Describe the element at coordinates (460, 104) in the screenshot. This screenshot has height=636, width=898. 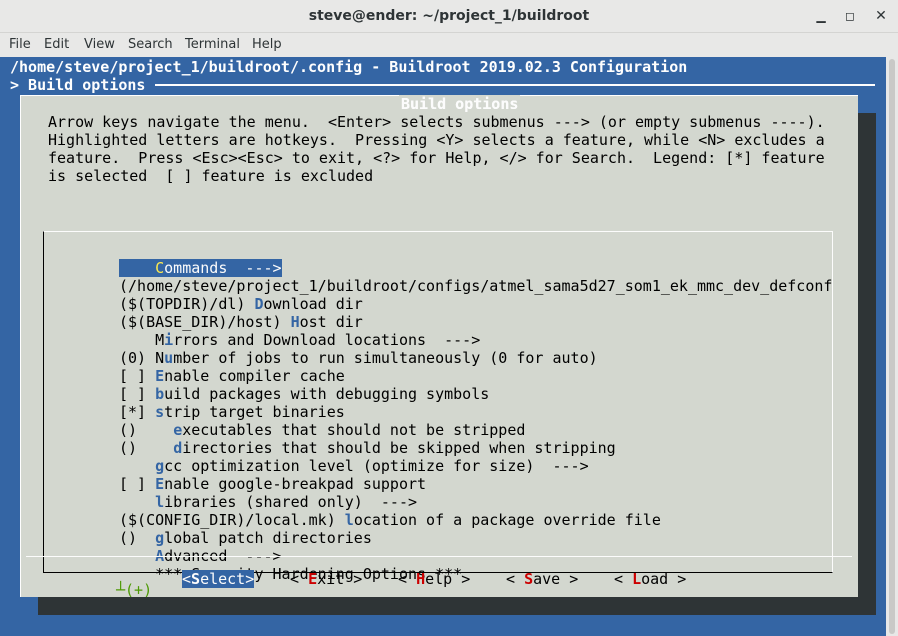
I see `dialog-title: Build options` at that location.